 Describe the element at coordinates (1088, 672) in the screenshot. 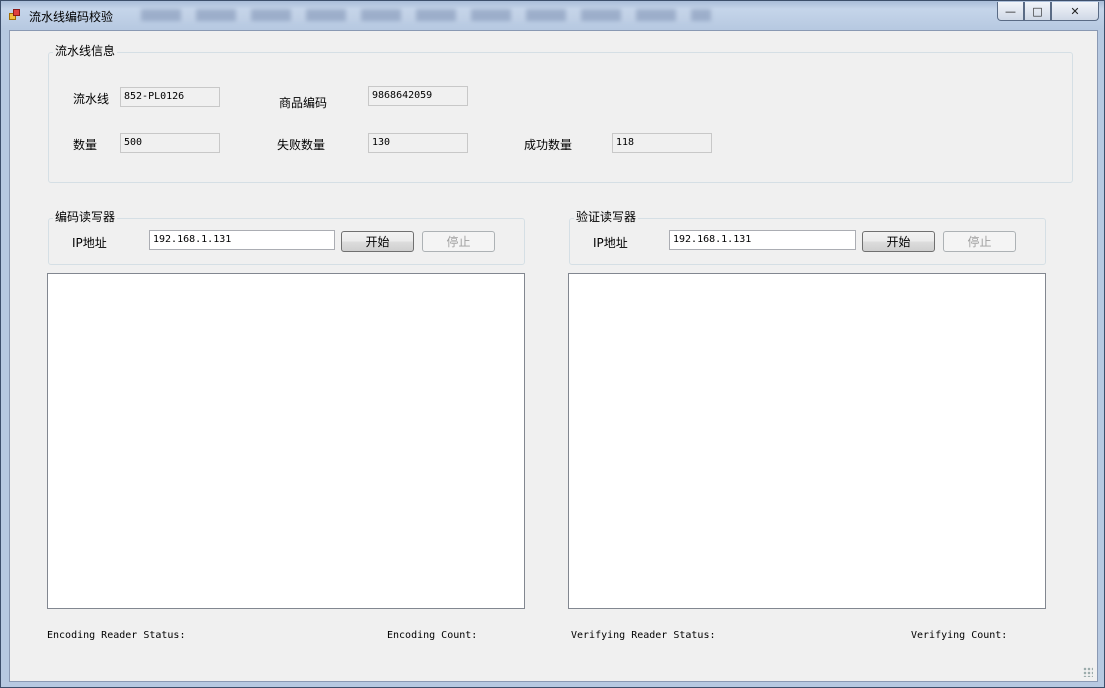

I see `resize-grip` at that location.